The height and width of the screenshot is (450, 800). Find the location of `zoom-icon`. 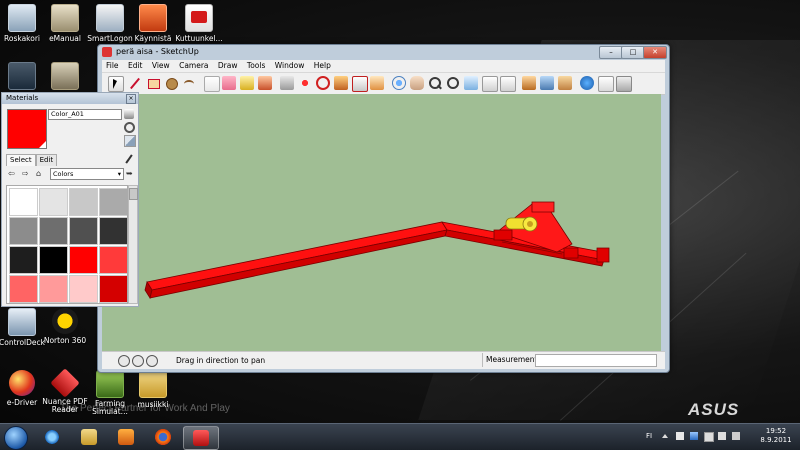

zoom-icon is located at coordinates (435, 83).